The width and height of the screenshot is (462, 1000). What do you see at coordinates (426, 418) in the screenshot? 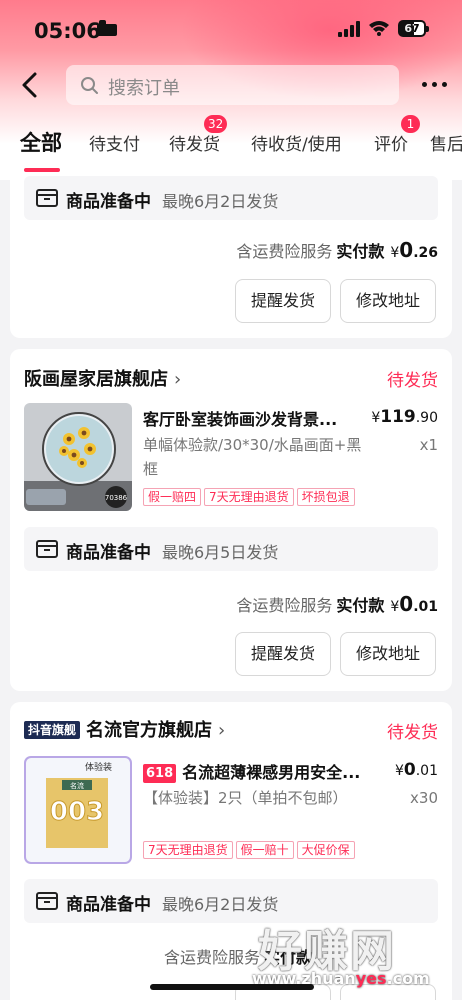
I see `price-dec: .90` at bounding box center [426, 418].